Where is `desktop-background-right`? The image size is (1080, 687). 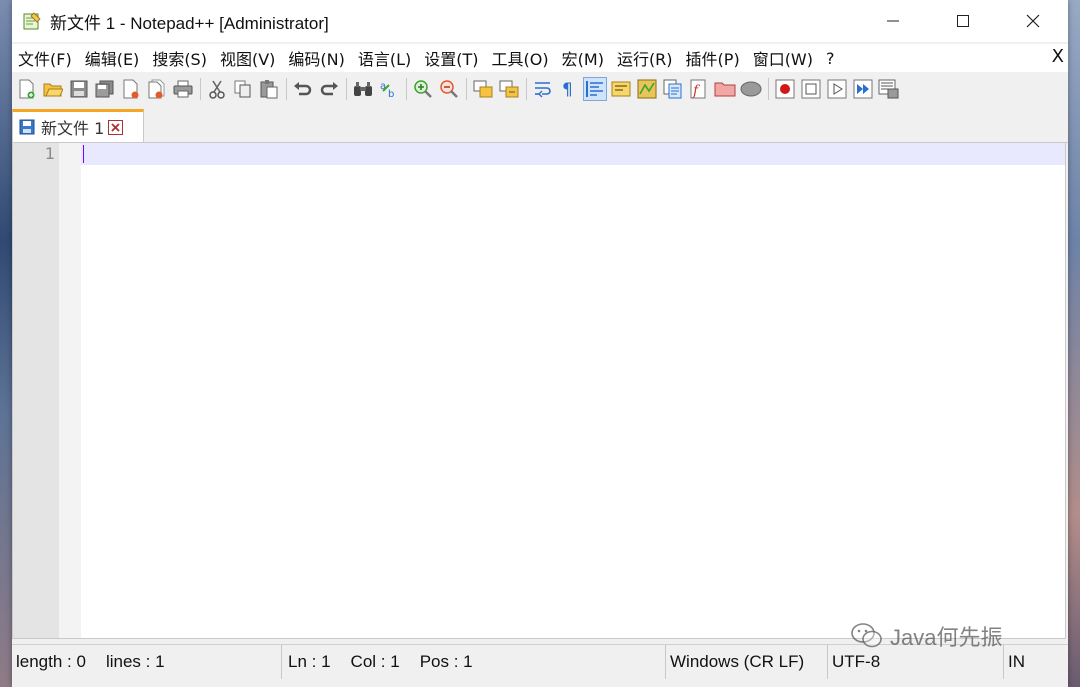 desktop-background-right is located at coordinates (1074, 343).